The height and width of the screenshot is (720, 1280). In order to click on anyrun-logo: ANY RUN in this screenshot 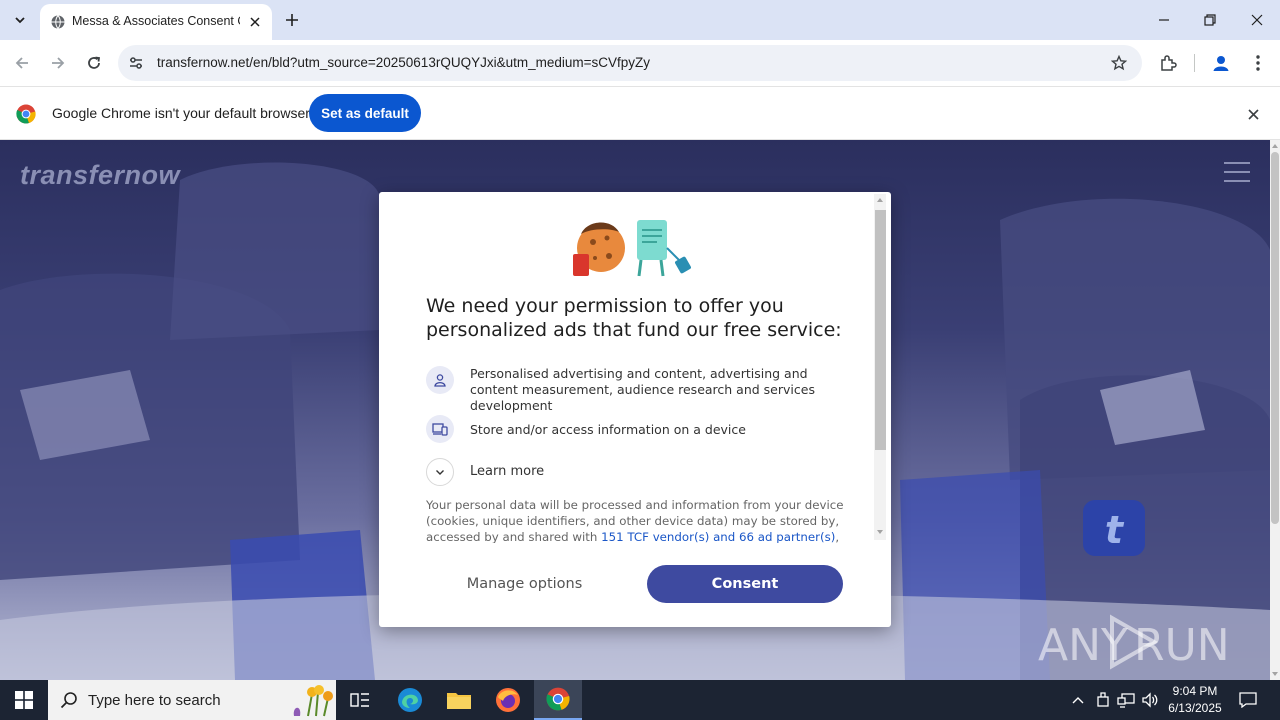, I will do `click(1134, 642)`.